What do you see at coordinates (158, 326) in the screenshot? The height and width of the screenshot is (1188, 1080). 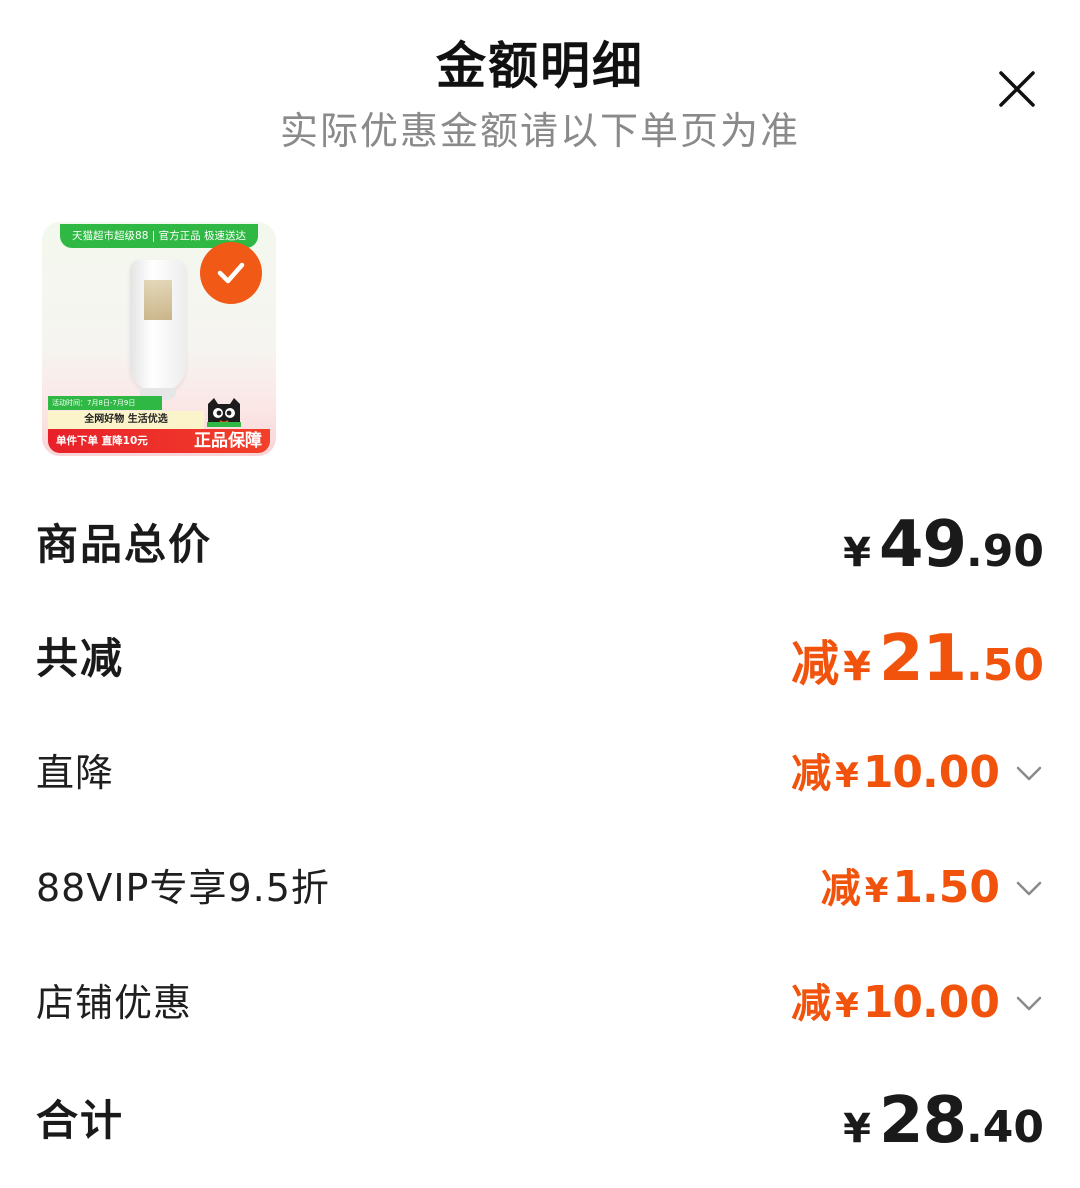 I see `product-tube-image` at bounding box center [158, 326].